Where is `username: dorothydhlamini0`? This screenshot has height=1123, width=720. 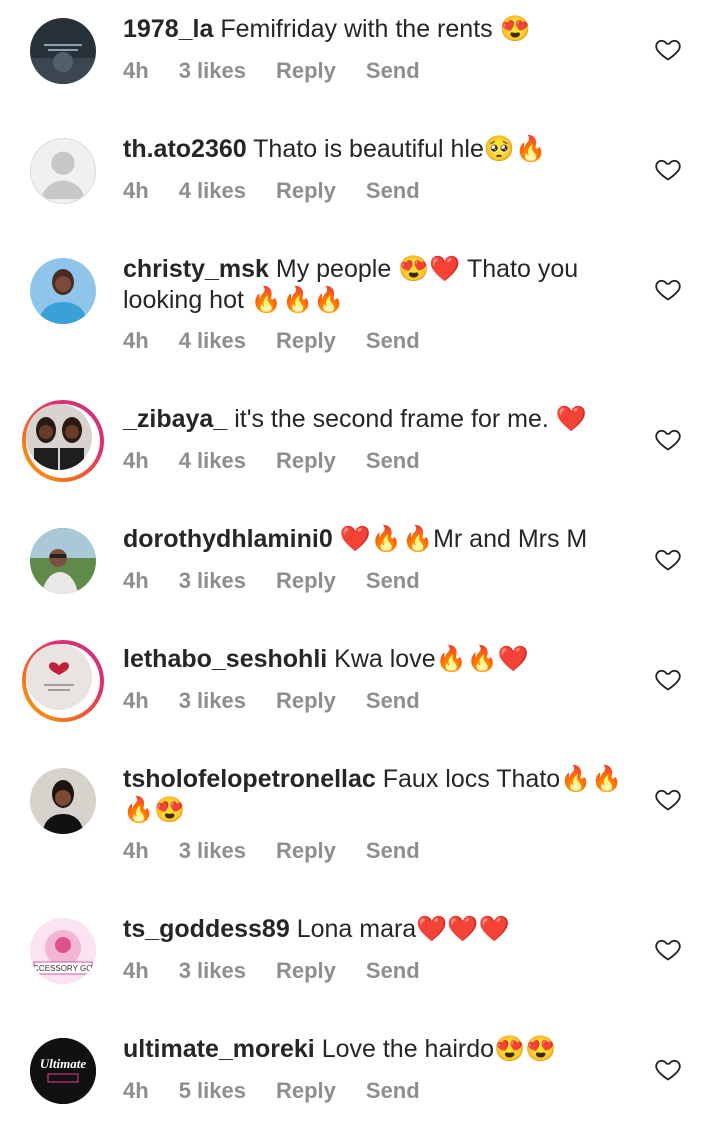 username: dorothydhlamini0 is located at coordinates (228, 539).